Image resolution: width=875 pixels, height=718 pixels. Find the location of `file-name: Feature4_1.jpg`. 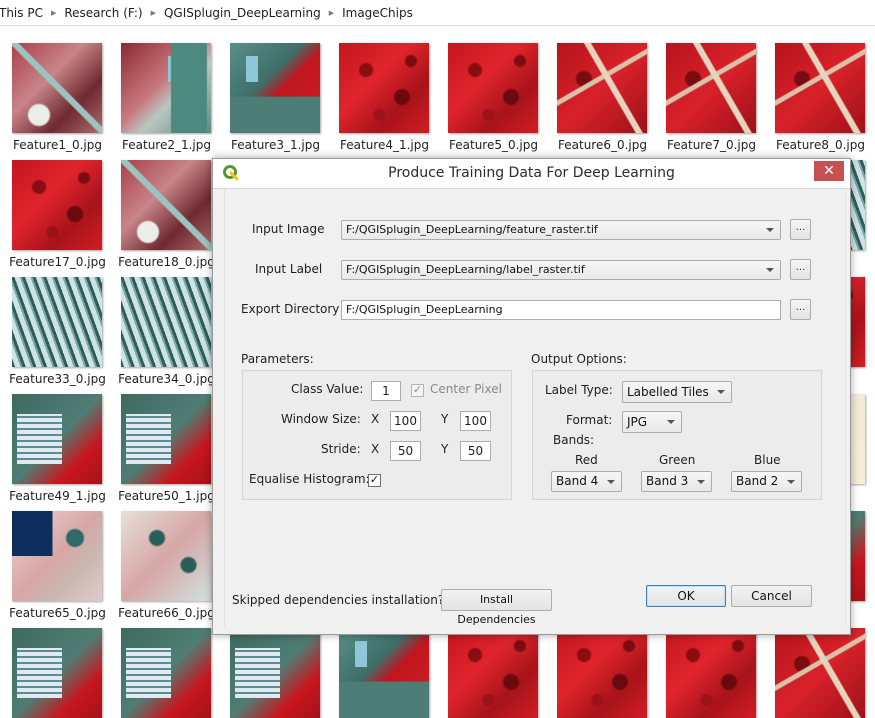

file-name: Feature4_1.jpg is located at coordinates (384, 145).